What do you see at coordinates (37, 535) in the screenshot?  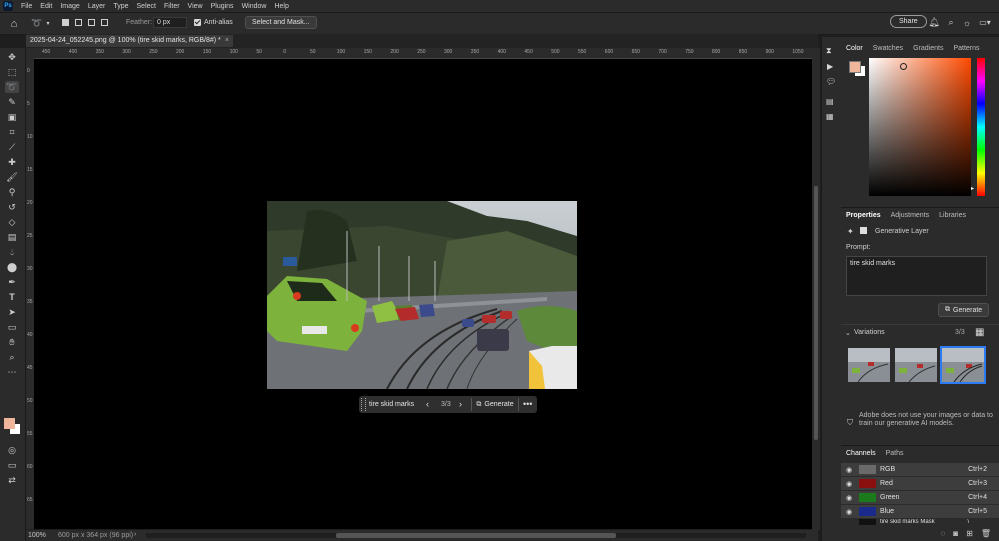 I see `zoom-level: 100%` at bounding box center [37, 535].